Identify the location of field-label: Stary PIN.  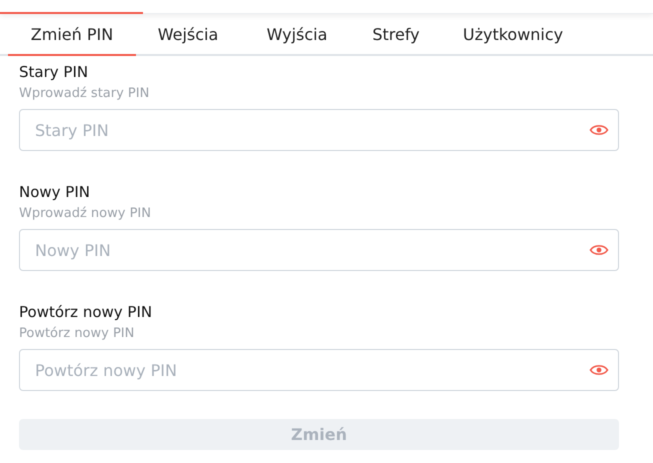
(54, 72).